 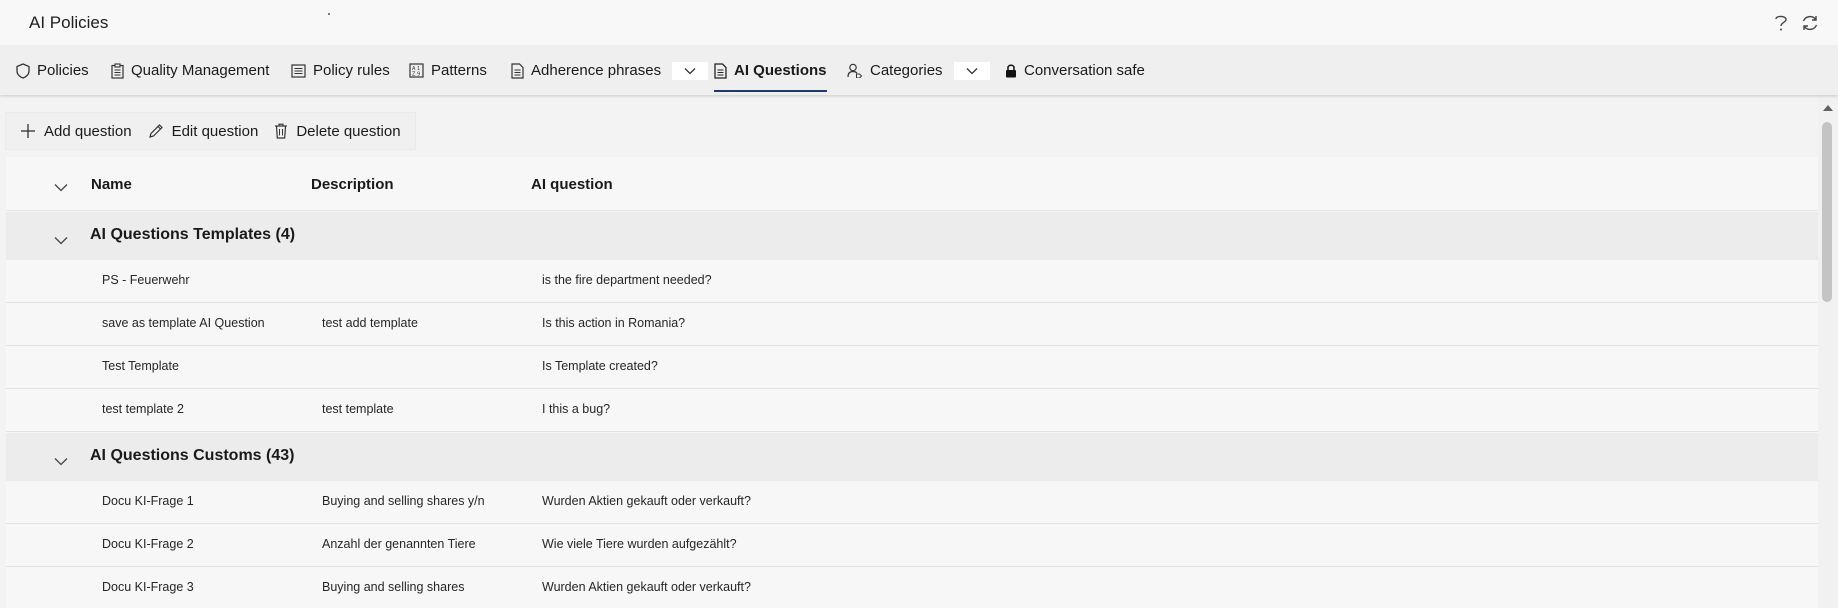 What do you see at coordinates (1828, 351) in the screenshot?
I see `vertical-scrollbar` at bounding box center [1828, 351].